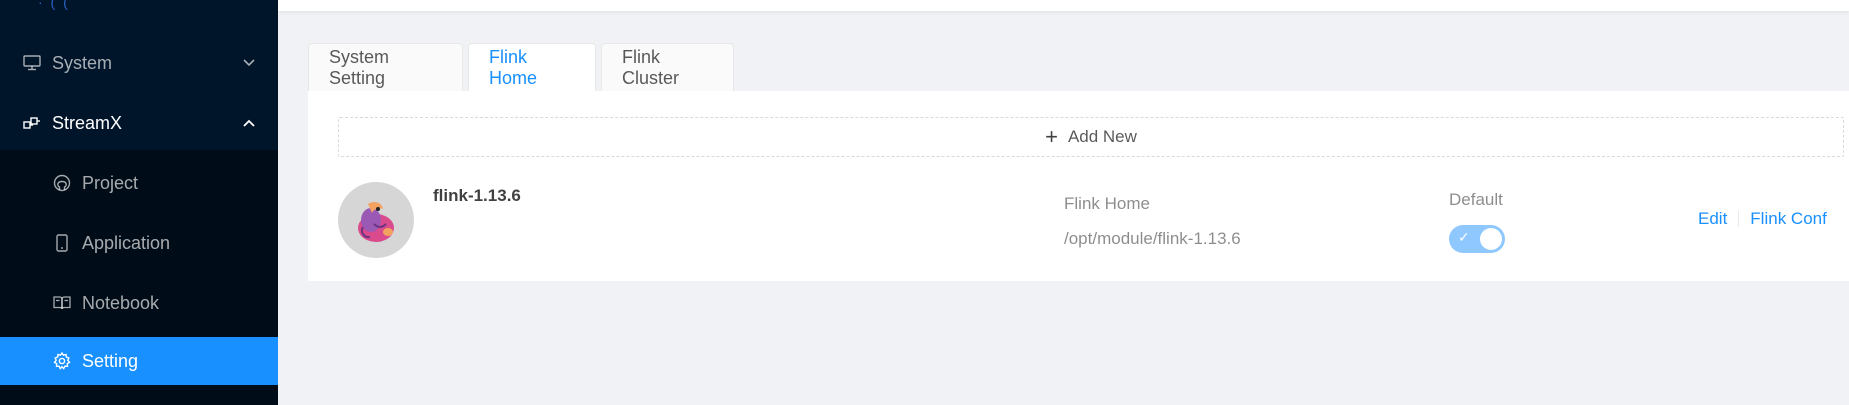 The width and height of the screenshot is (1849, 405). Describe the element at coordinates (359, 67) in the screenshot. I see `tab-label: System Setting` at that location.